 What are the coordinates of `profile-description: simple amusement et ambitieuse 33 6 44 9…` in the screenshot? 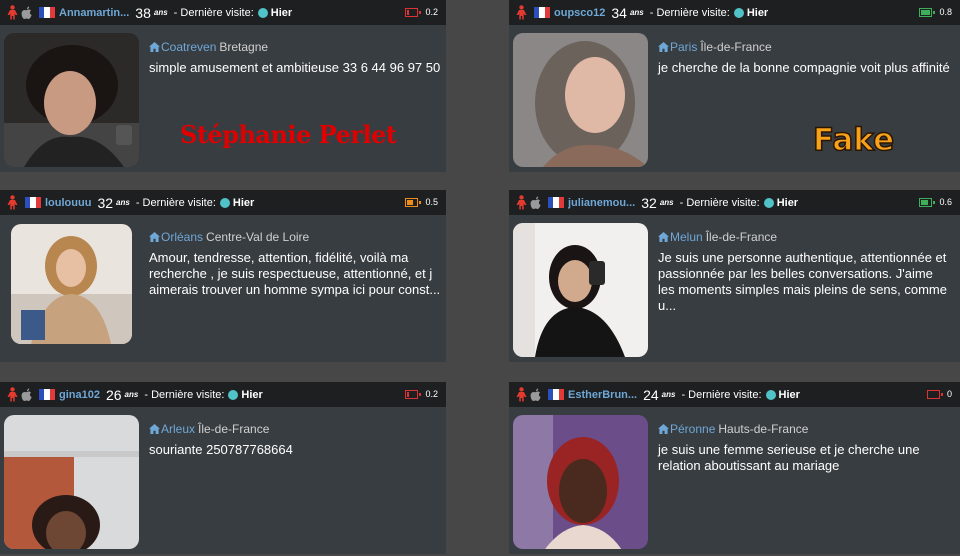 It's located at (295, 67).